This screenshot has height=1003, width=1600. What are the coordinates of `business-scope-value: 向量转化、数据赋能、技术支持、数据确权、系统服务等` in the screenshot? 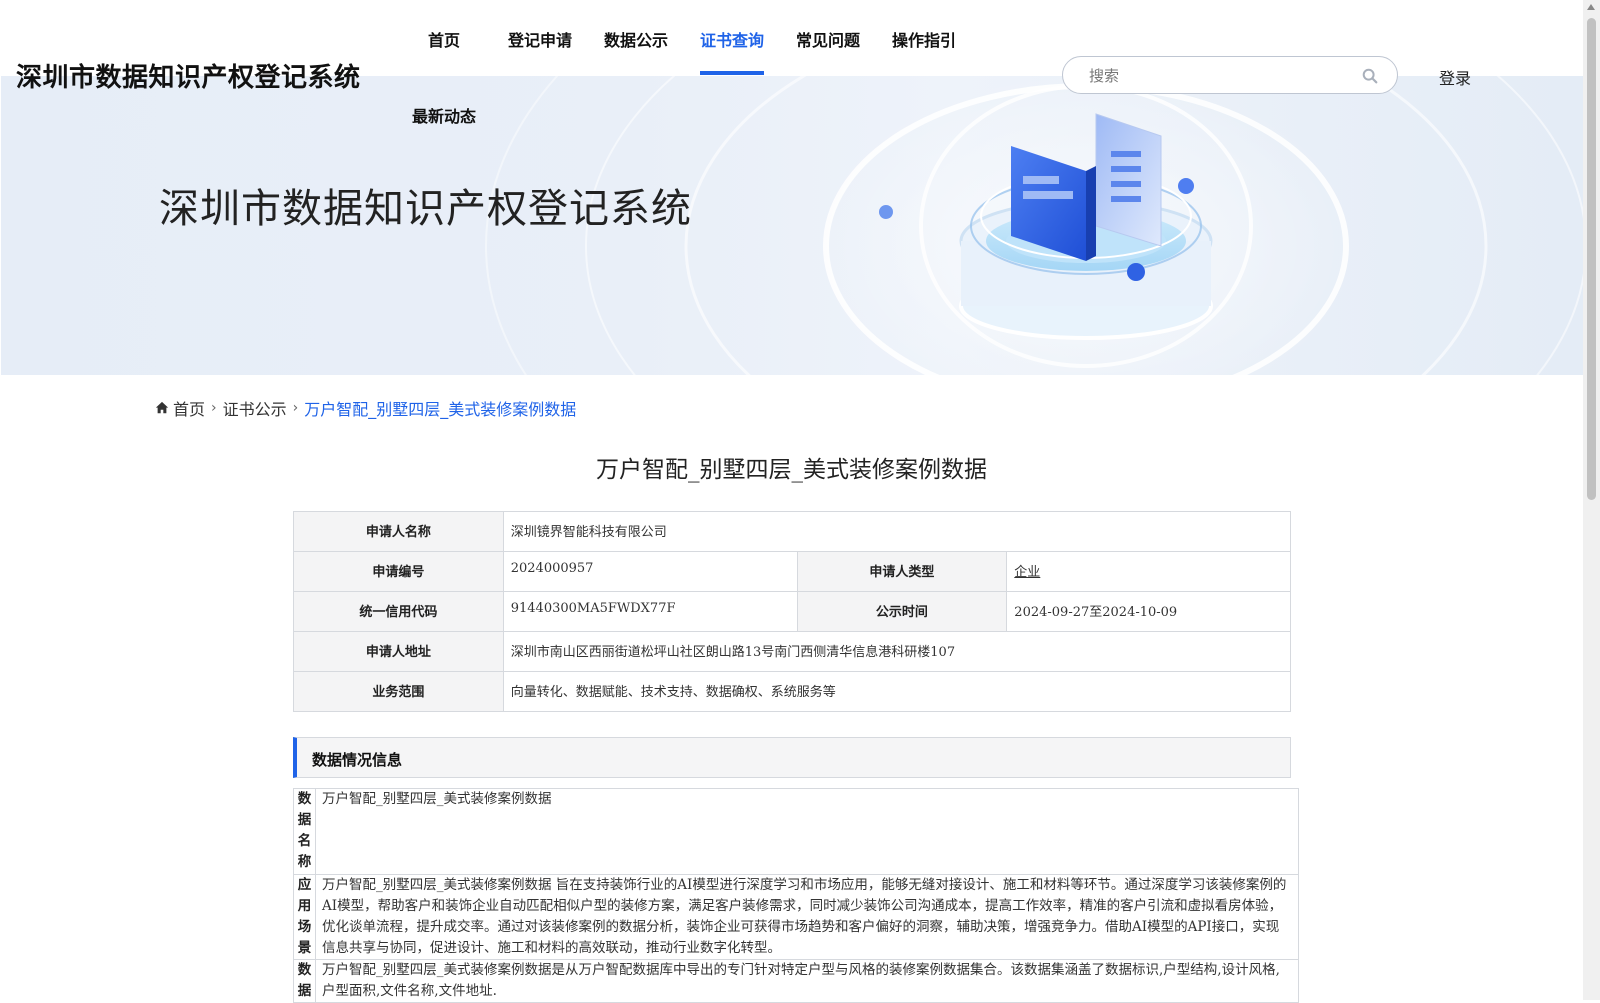 It's located at (897, 691).